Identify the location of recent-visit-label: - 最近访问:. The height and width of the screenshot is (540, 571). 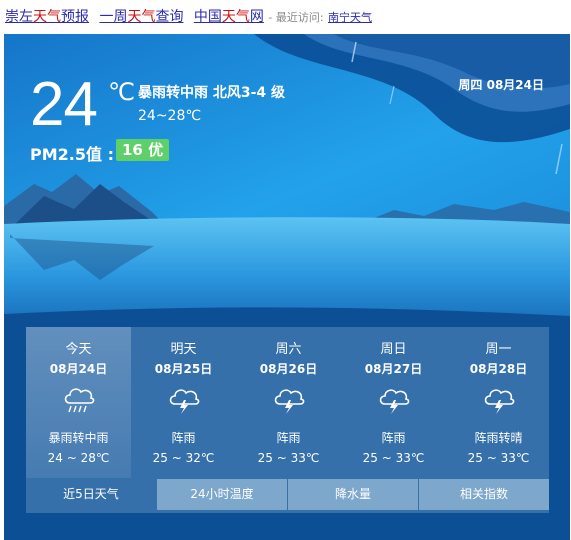
(296, 17).